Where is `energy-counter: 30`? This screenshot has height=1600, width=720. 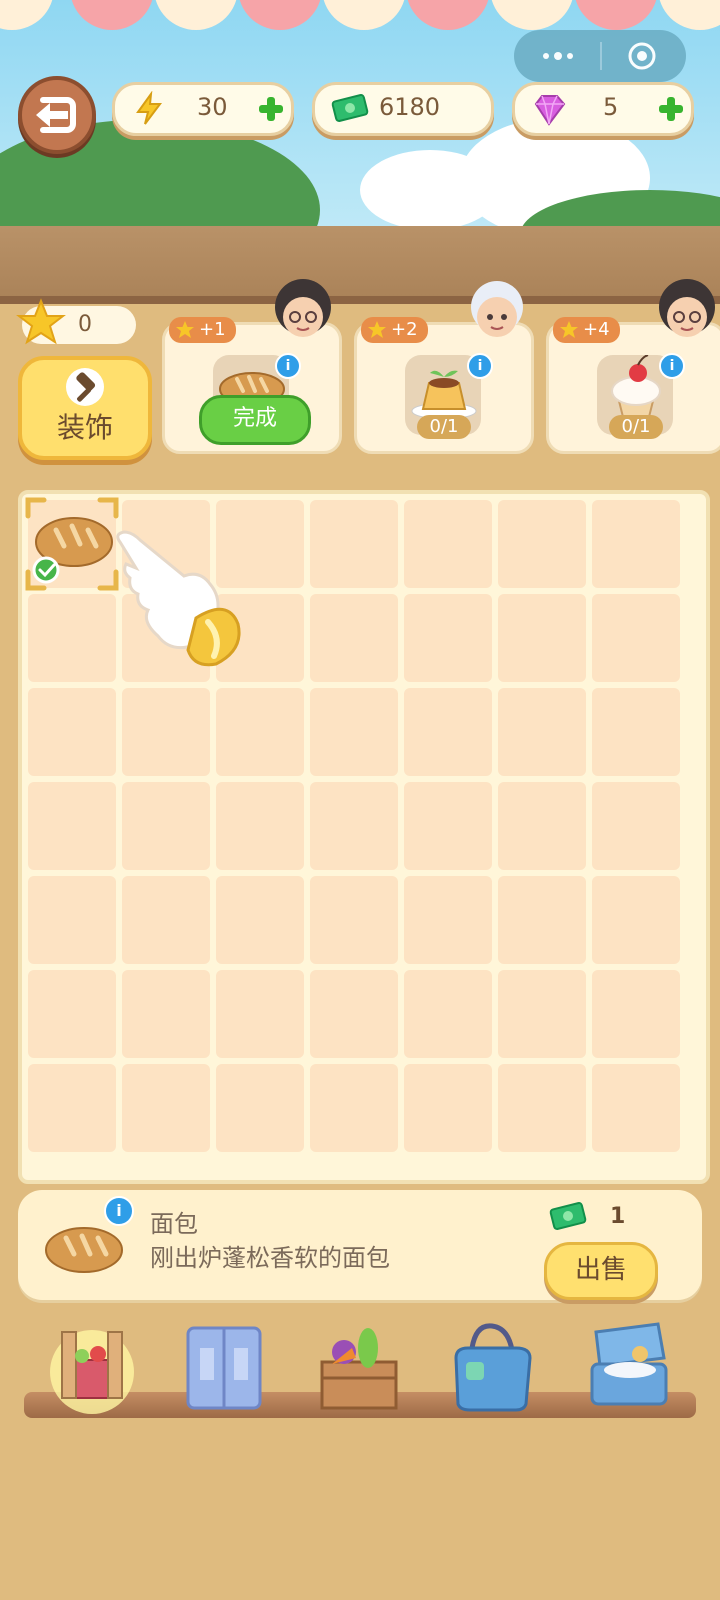 energy-counter: 30 is located at coordinates (203, 109).